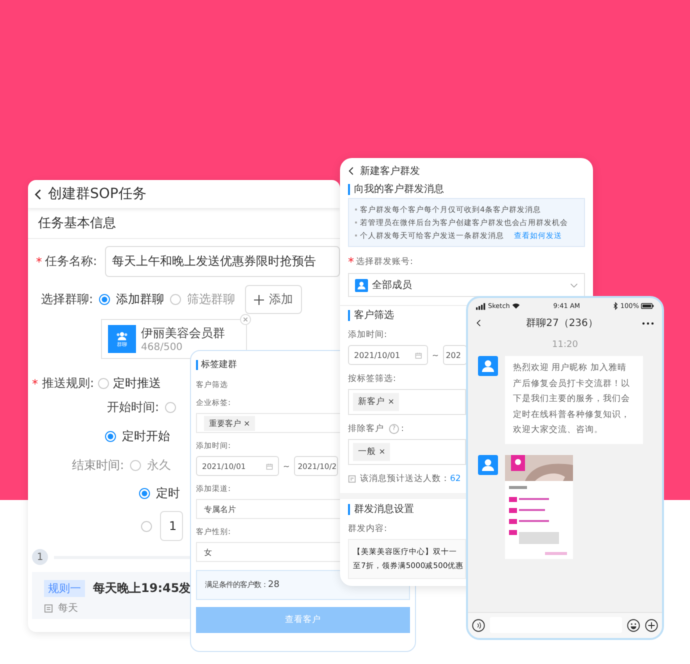  What do you see at coordinates (407, 402) in the screenshot?
I see `tag-field: 新客户 ×` at bounding box center [407, 402].